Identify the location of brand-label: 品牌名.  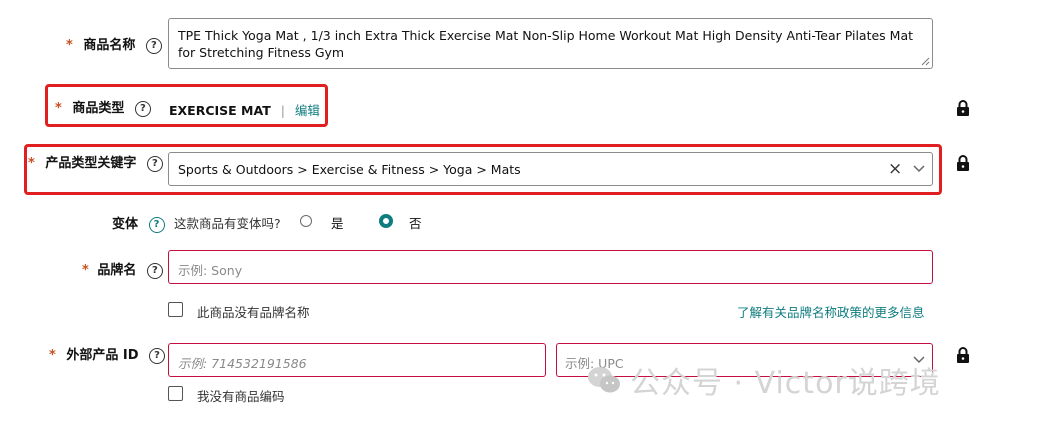
(117, 270).